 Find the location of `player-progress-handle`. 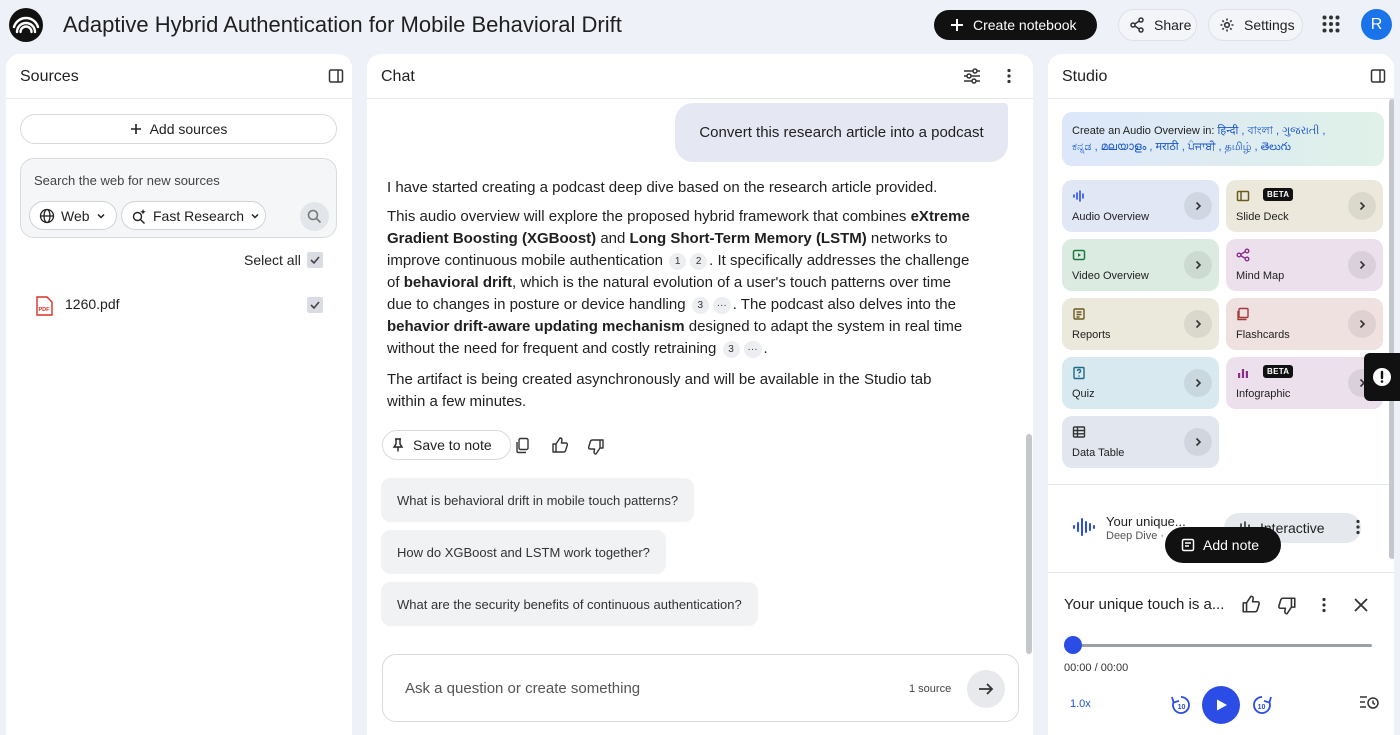

player-progress-handle is located at coordinates (1073, 645).